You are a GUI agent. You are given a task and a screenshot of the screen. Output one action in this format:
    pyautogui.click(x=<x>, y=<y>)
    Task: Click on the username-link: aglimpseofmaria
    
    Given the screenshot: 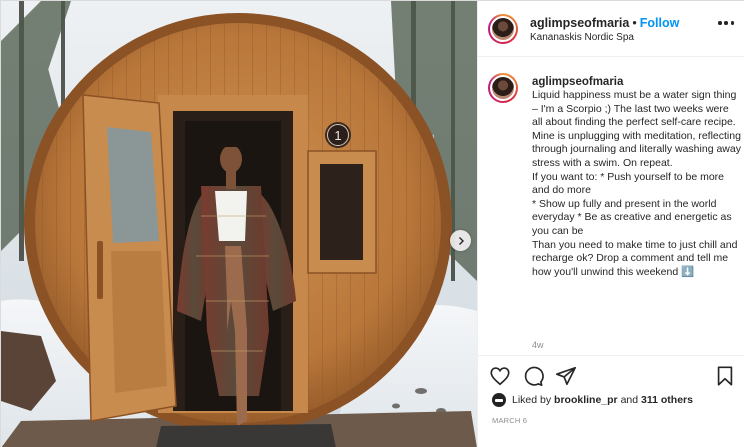 What is the action you would take?
    pyautogui.click(x=579, y=23)
    